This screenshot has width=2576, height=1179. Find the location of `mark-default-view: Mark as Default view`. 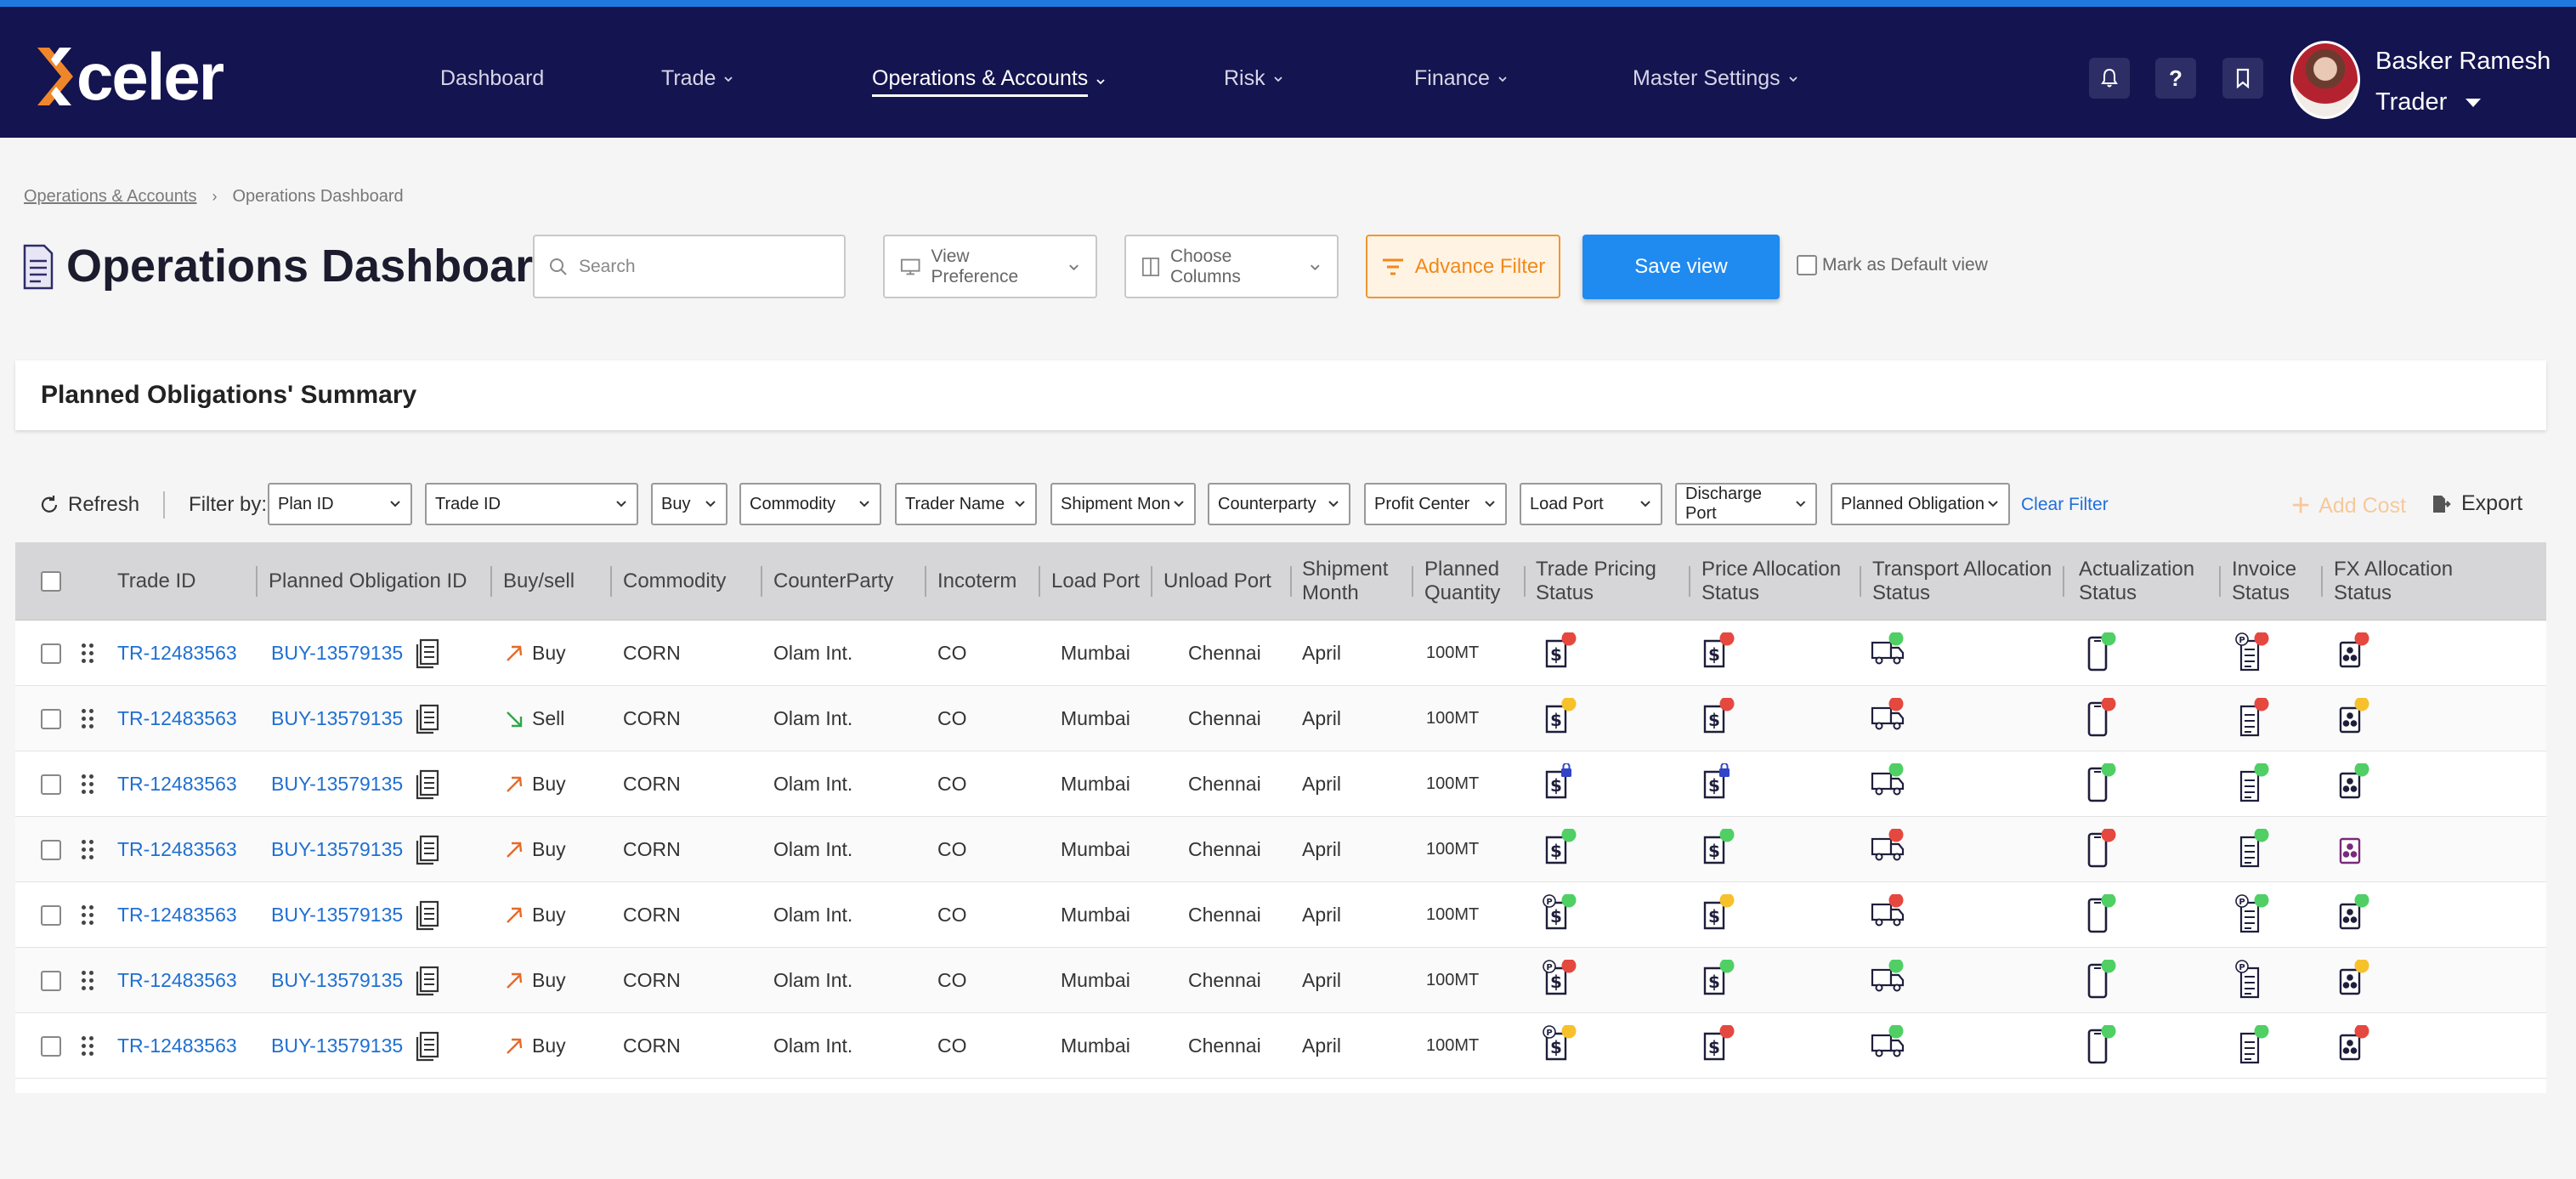

mark-default-view: Mark as Default view is located at coordinates (1892, 265).